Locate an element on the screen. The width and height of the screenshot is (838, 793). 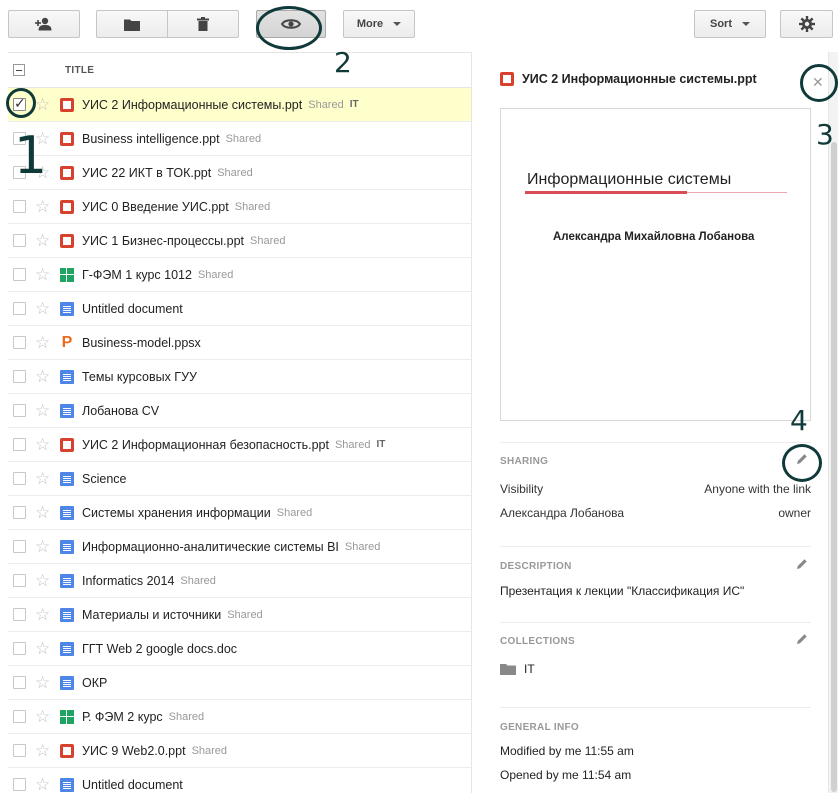
file-name: Системы хранения информации is located at coordinates (176, 513).